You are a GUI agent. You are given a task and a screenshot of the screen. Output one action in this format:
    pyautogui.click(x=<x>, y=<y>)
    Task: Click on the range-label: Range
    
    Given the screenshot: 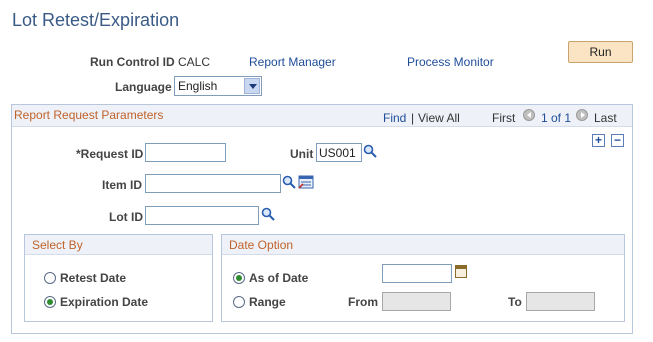 What is the action you would take?
    pyautogui.click(x=267, y=302)
    